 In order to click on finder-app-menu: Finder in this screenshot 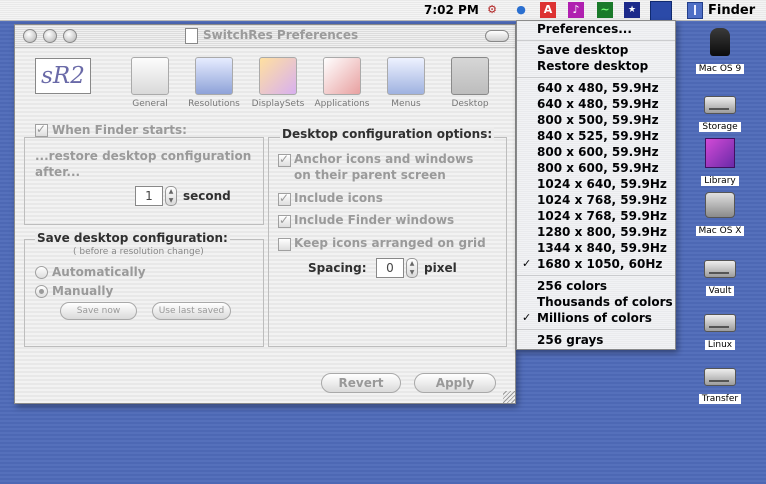, I will do `click(725, 10)`.